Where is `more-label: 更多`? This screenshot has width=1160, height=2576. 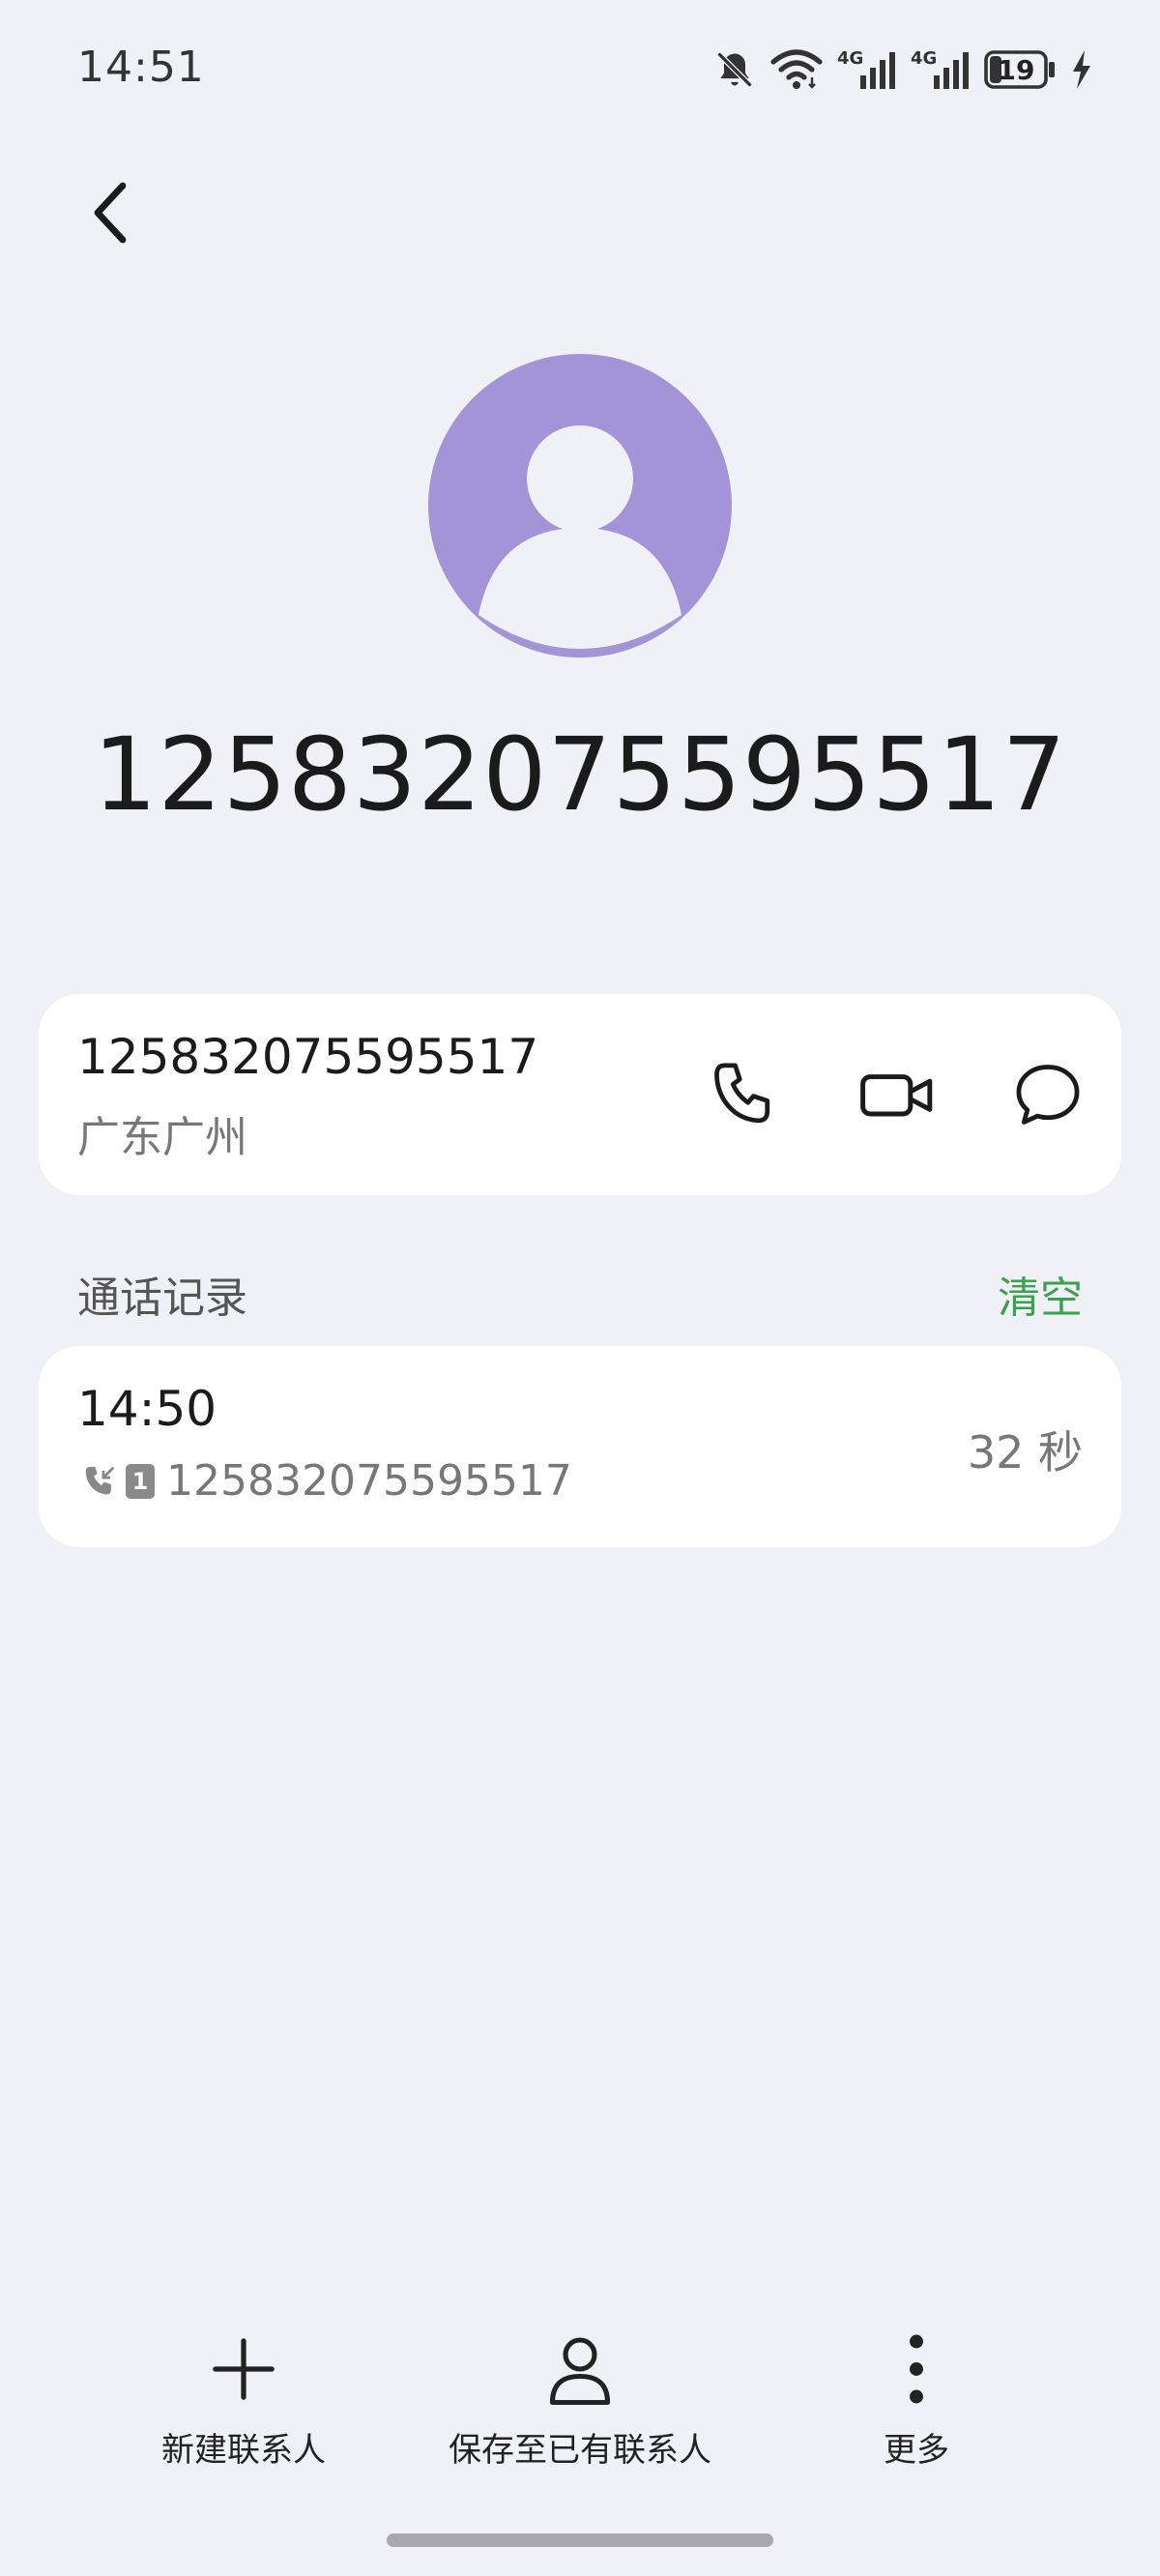 more-label: 更多 is located at coordinates (916, 2450).